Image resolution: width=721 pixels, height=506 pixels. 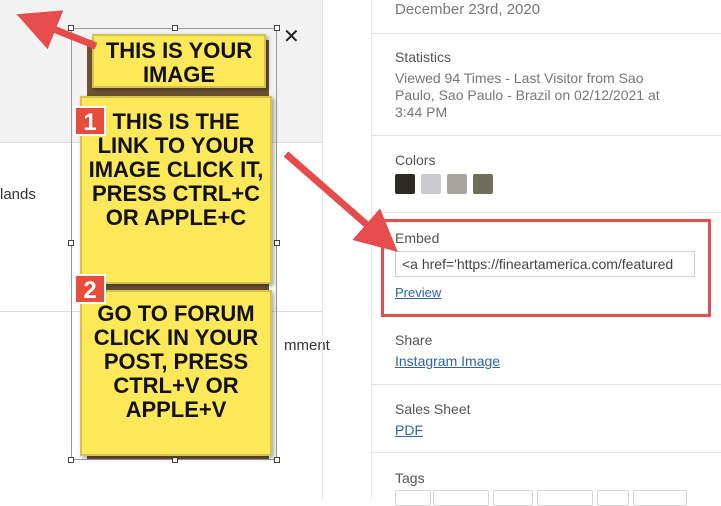 I want to click on tags-title: Tags, so click(x=410, y=478).